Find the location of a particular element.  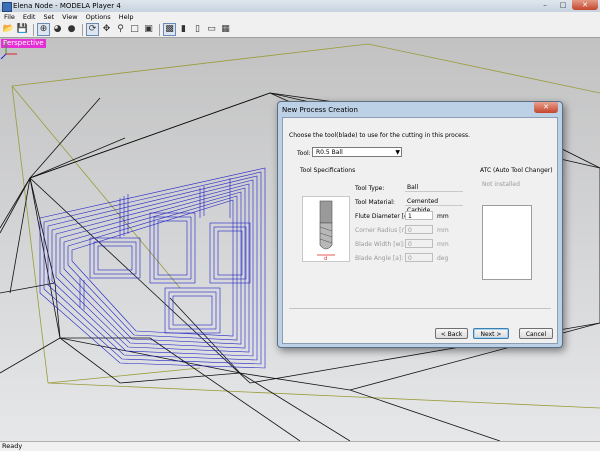

dialog-divider is located at coordinates (420, 308).